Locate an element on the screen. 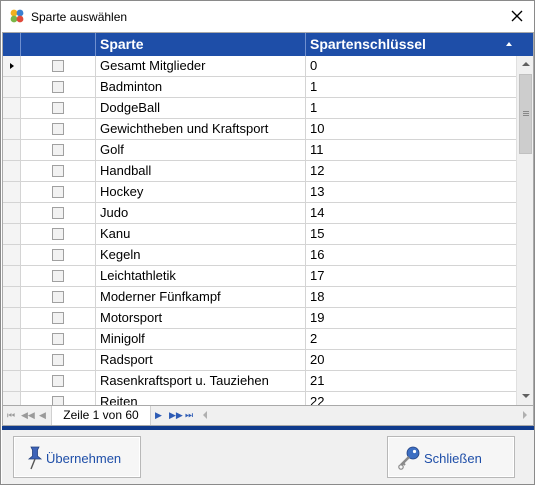 The height and width of the screenshot is (485, 535). table-row: Kanu 15 is located at coordinates (259, 234).